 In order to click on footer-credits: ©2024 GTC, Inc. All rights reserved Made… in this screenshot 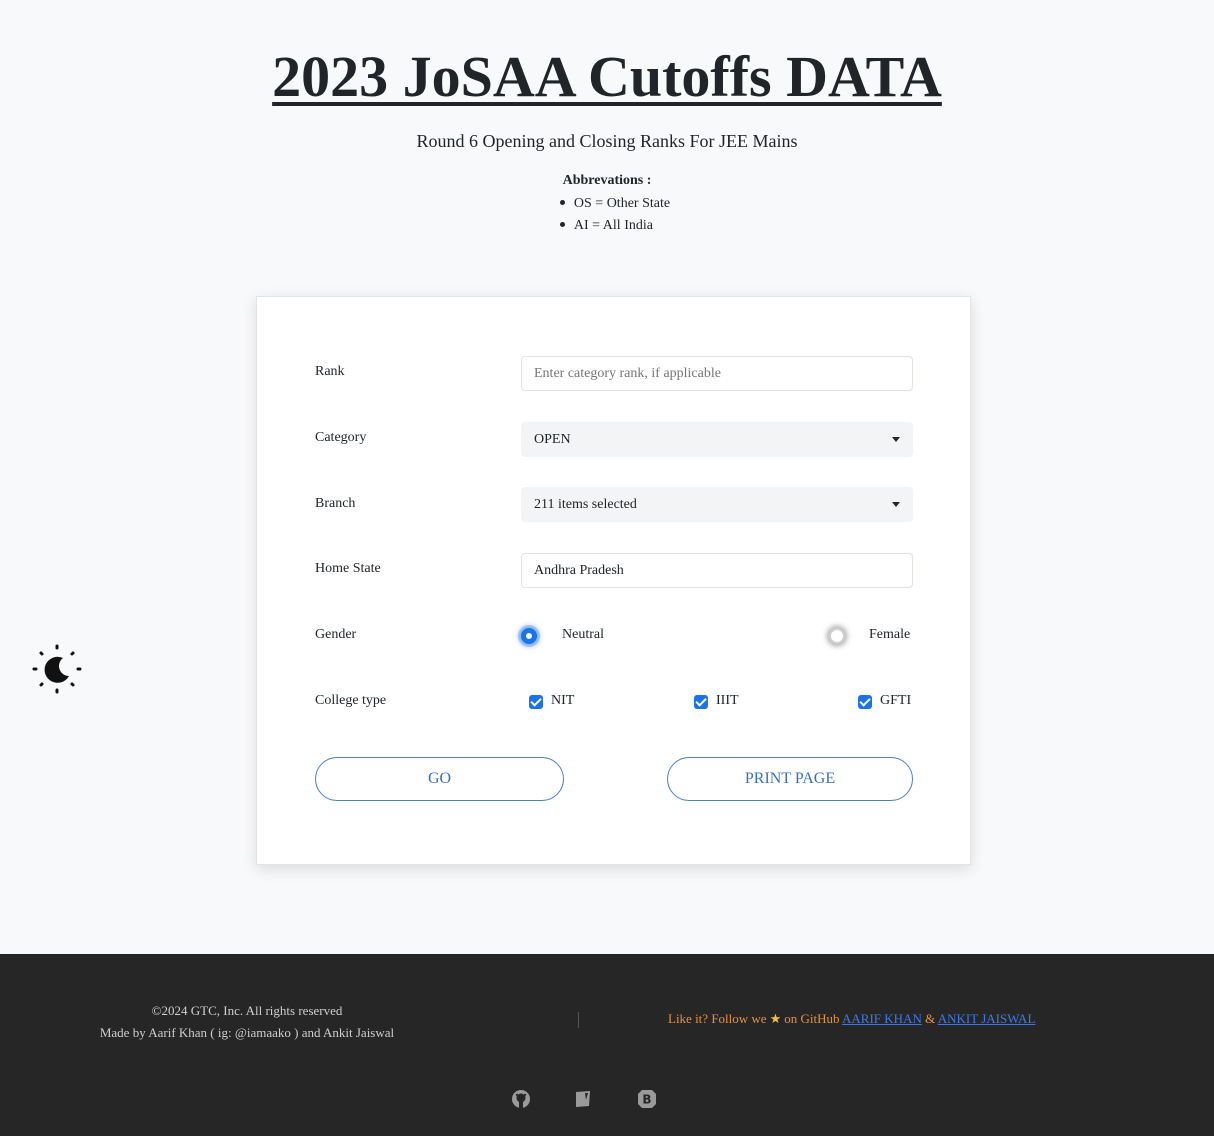, I will do `click(247, 1022)`.